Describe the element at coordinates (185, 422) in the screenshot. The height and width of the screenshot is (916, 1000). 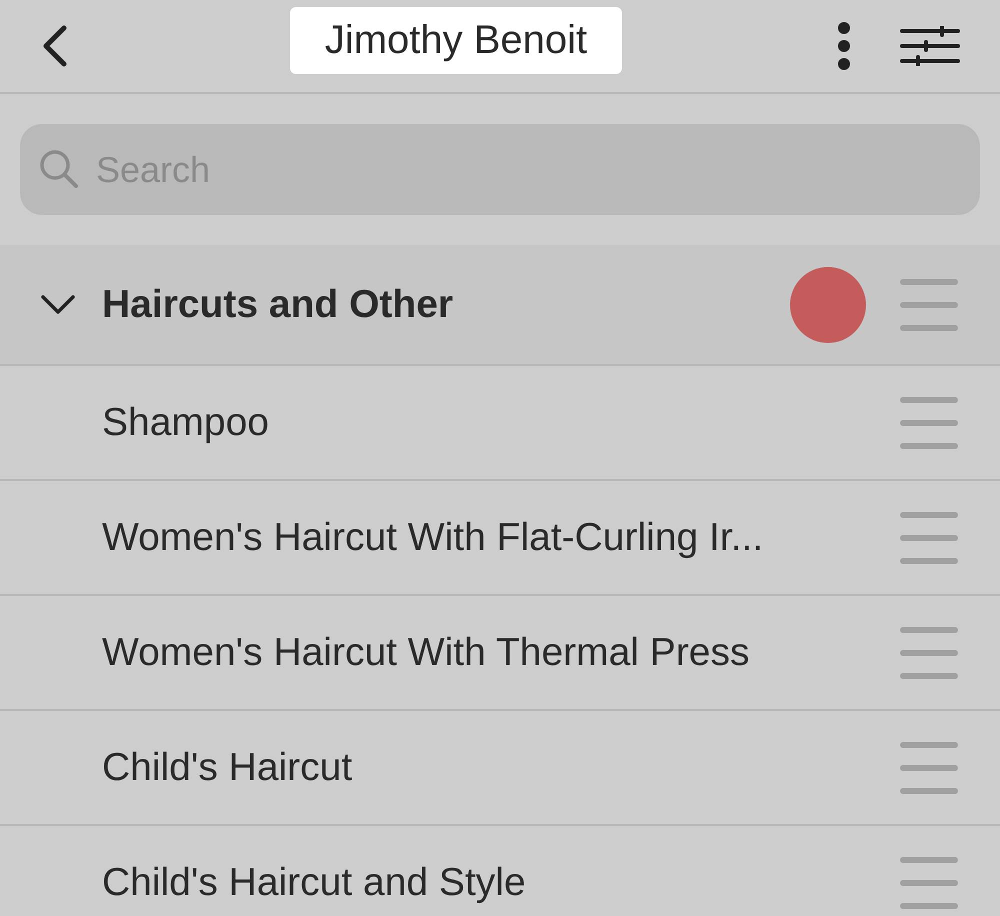
I see `service-name: Shampoo` at that location.